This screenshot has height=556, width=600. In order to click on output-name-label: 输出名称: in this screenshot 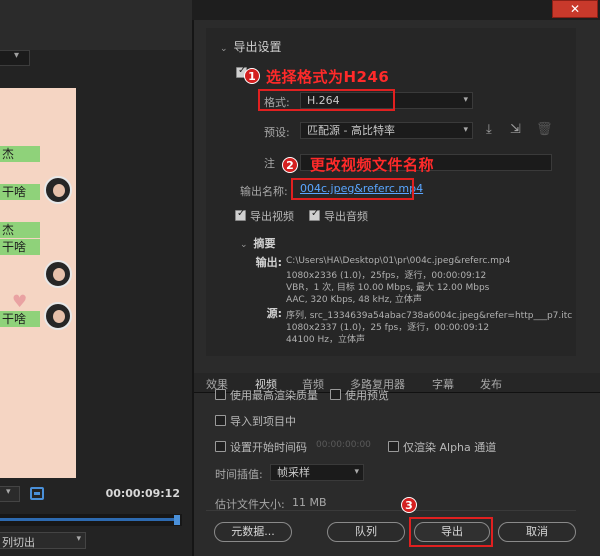, I will do `click(264, 191)`.